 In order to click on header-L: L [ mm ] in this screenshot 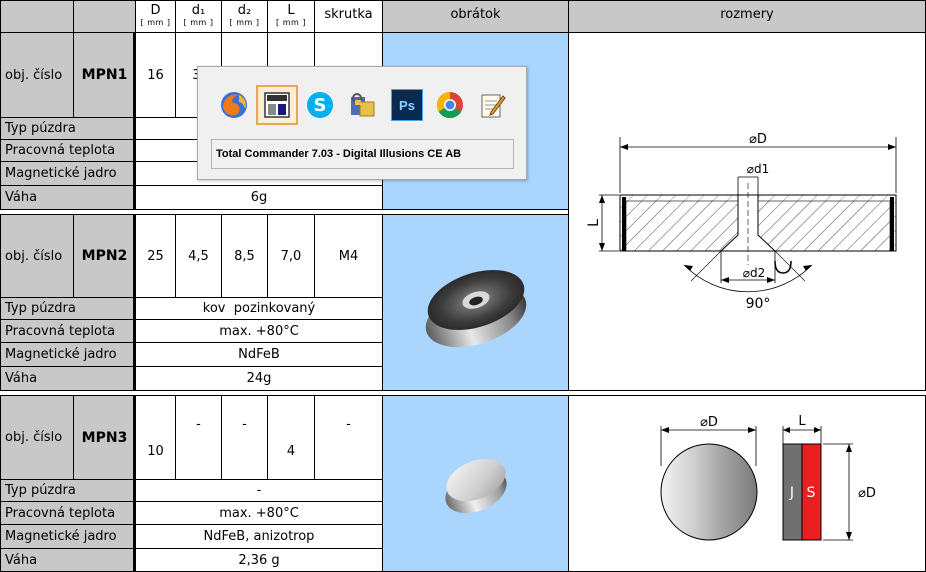, I will do `click(291, 16)`.